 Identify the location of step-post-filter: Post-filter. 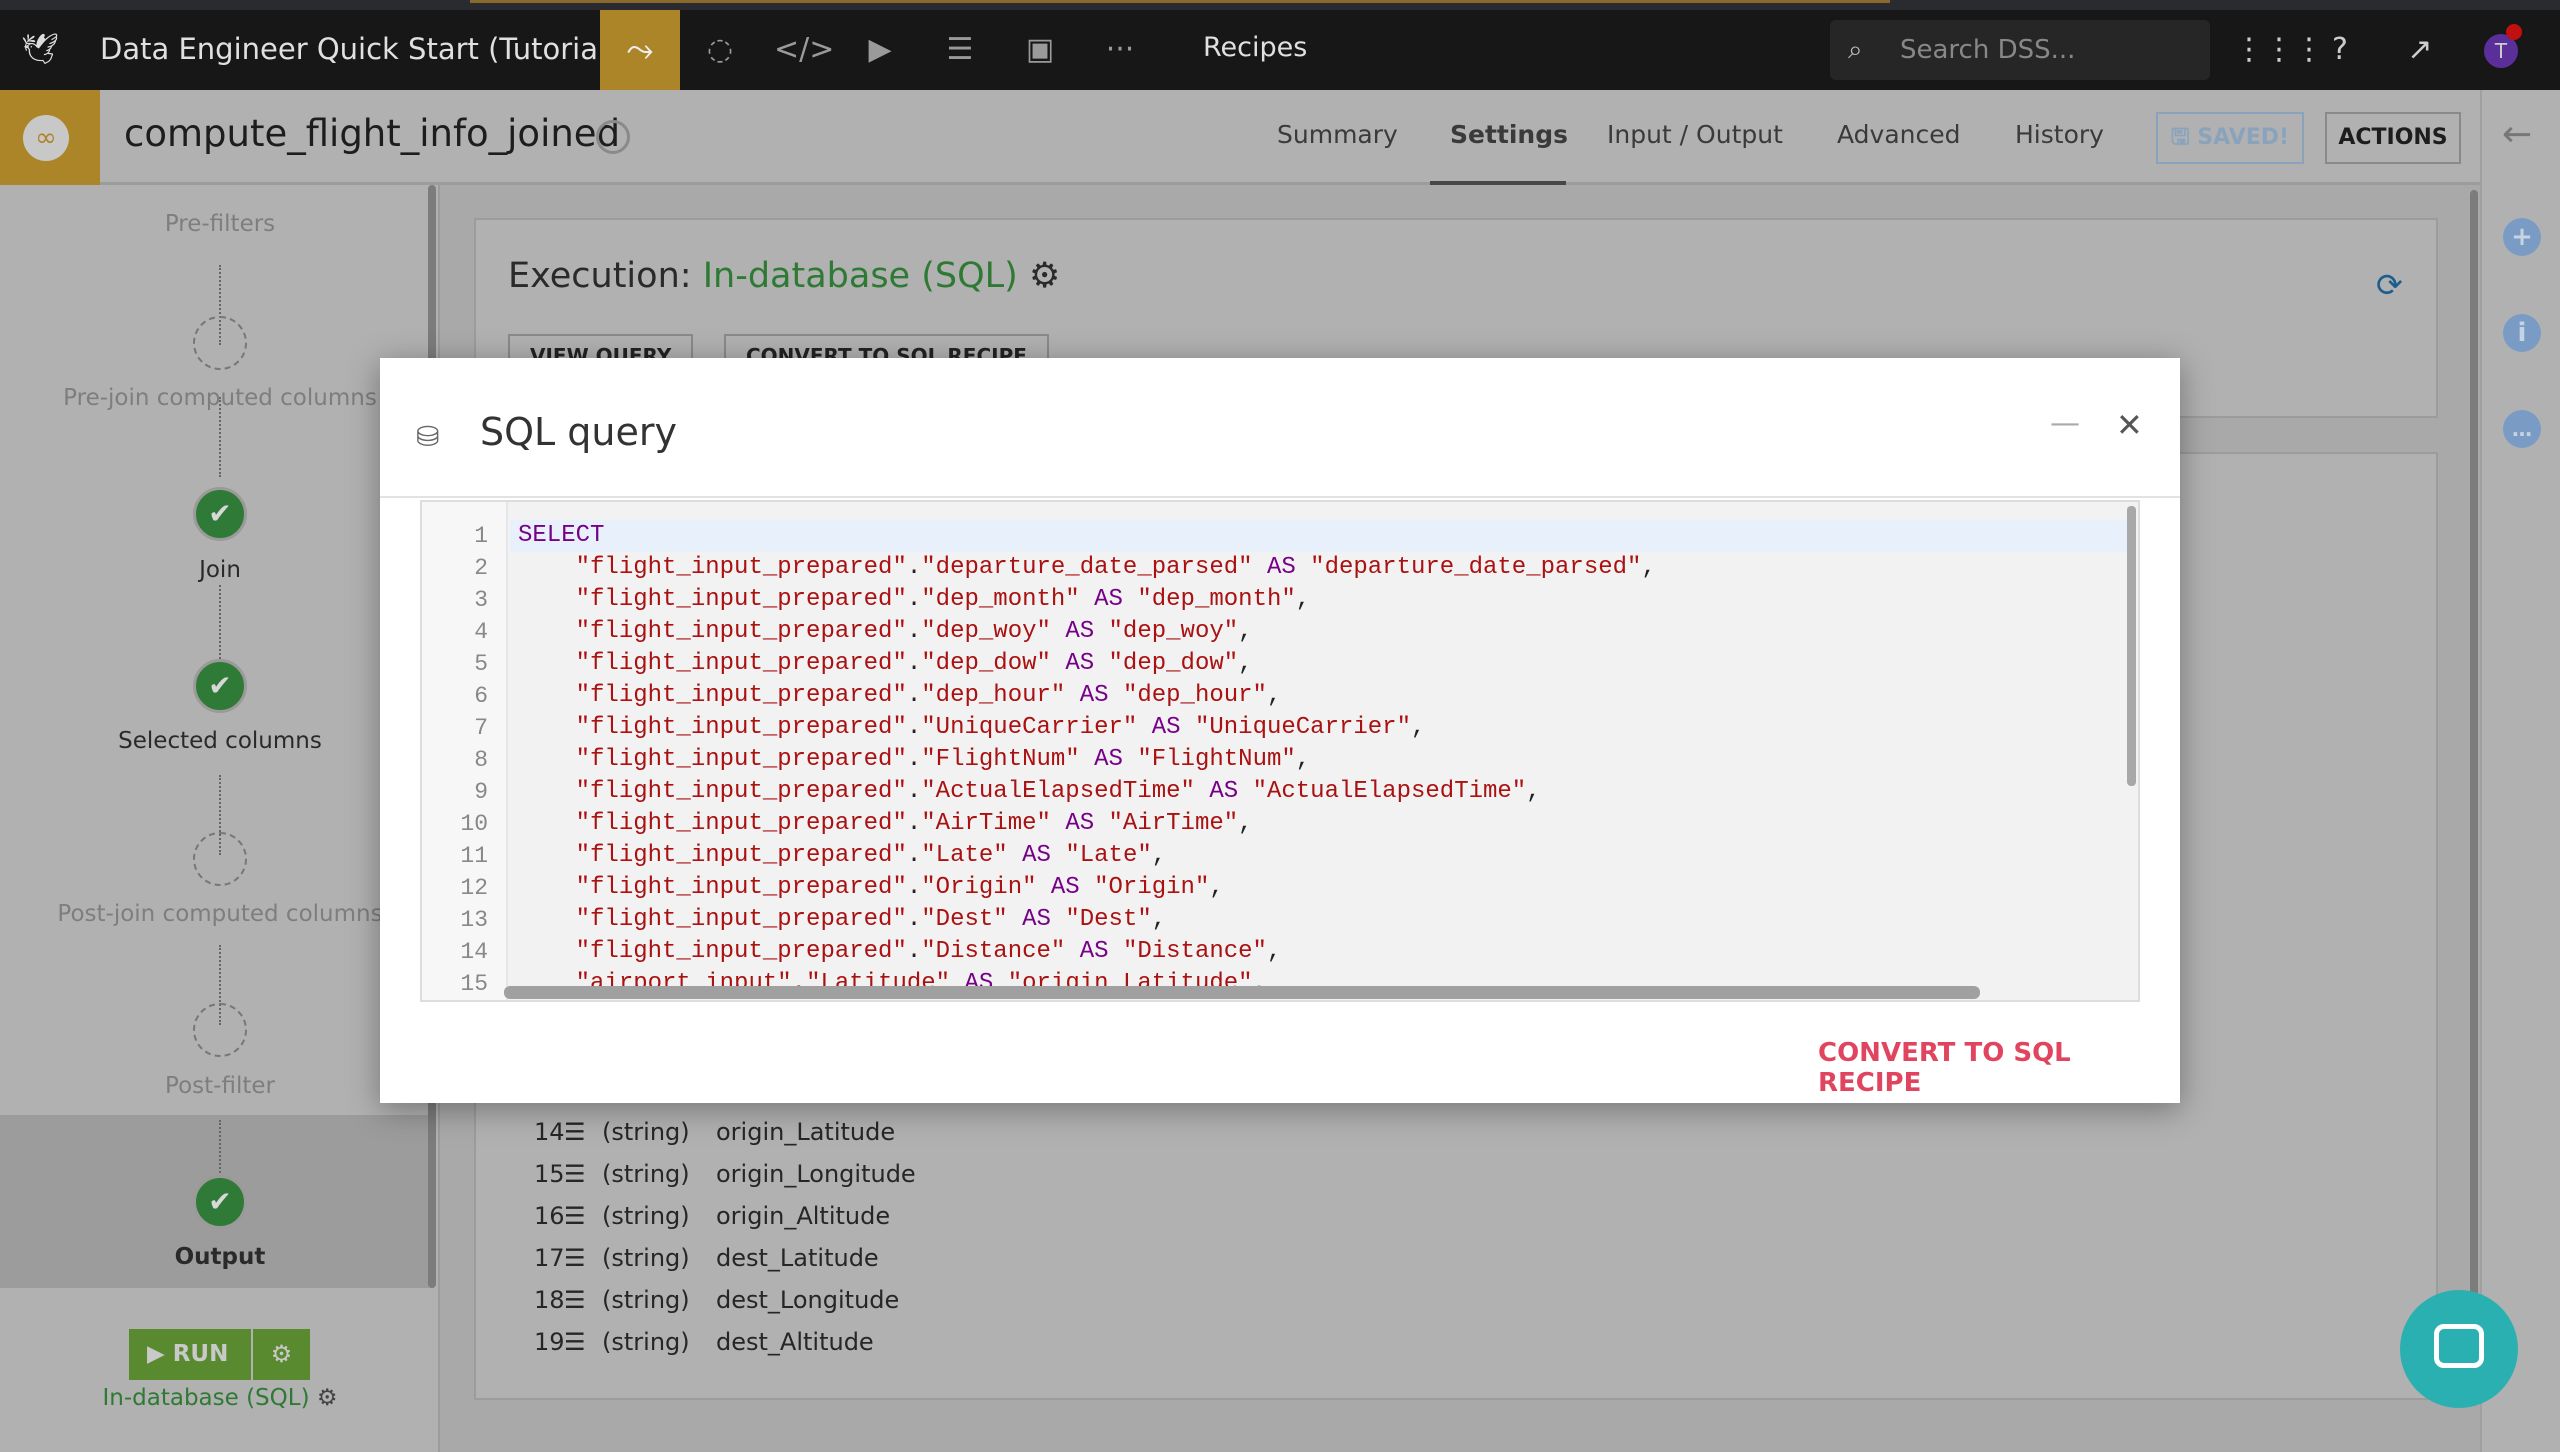
(220, 1086).